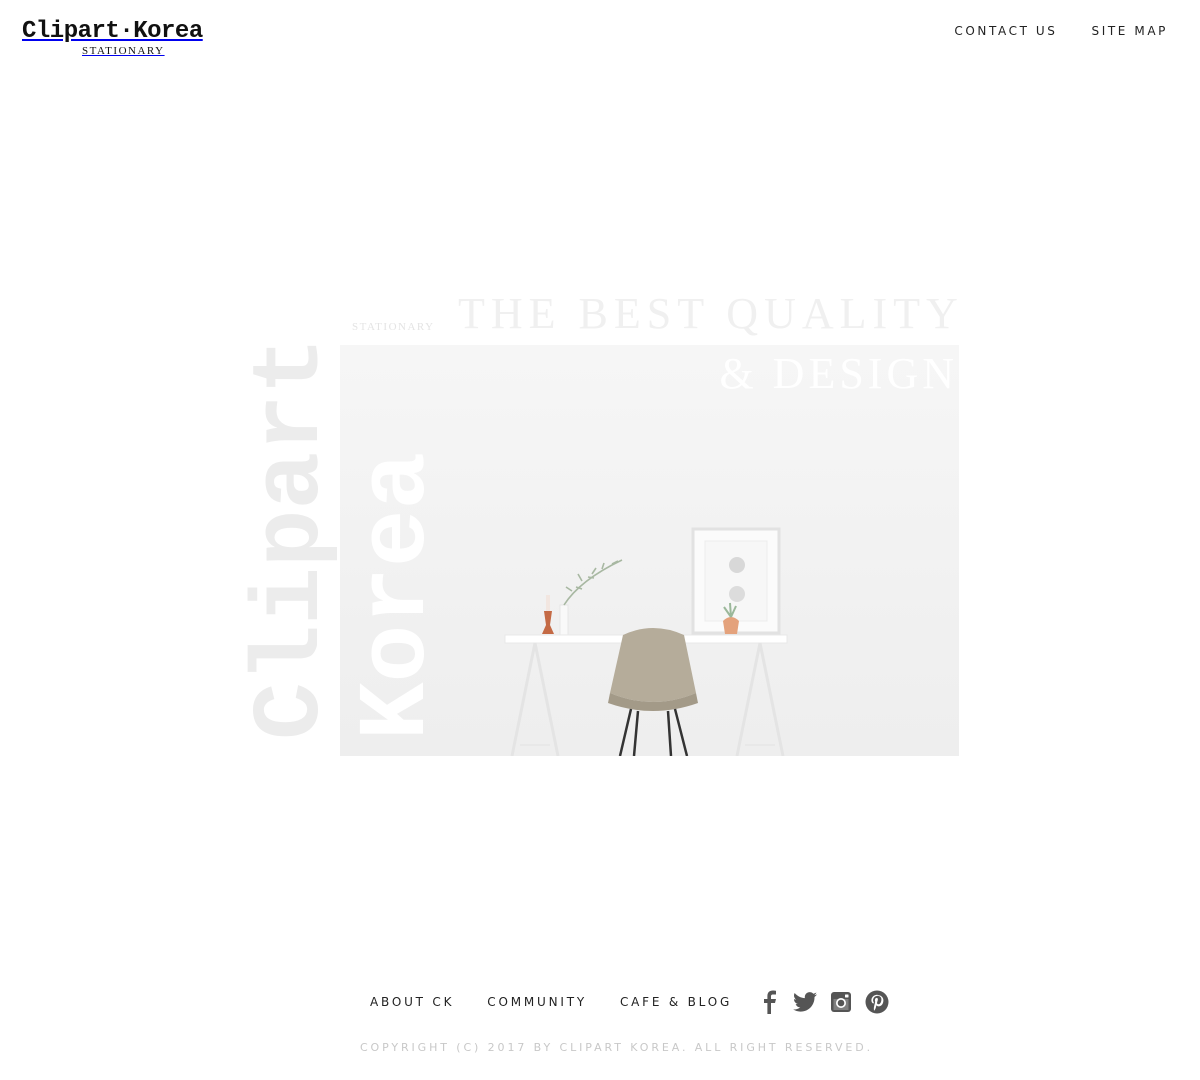 The height and width of the screenshot is (1080, 1200). I want to click on hero-stationary-label: STATIONARY, so click(393, 327).